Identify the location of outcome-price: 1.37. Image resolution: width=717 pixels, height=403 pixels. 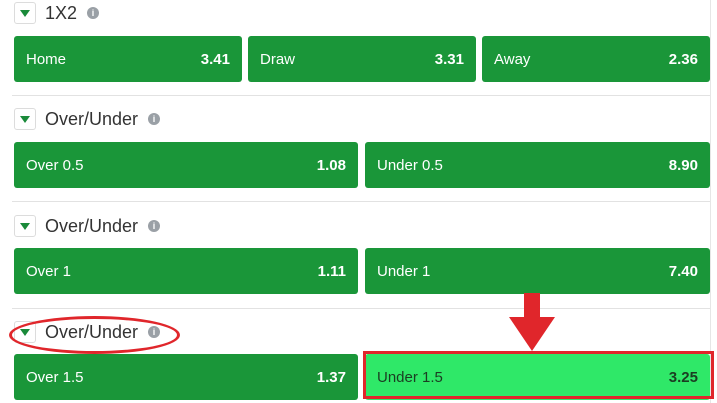
(331, 377).